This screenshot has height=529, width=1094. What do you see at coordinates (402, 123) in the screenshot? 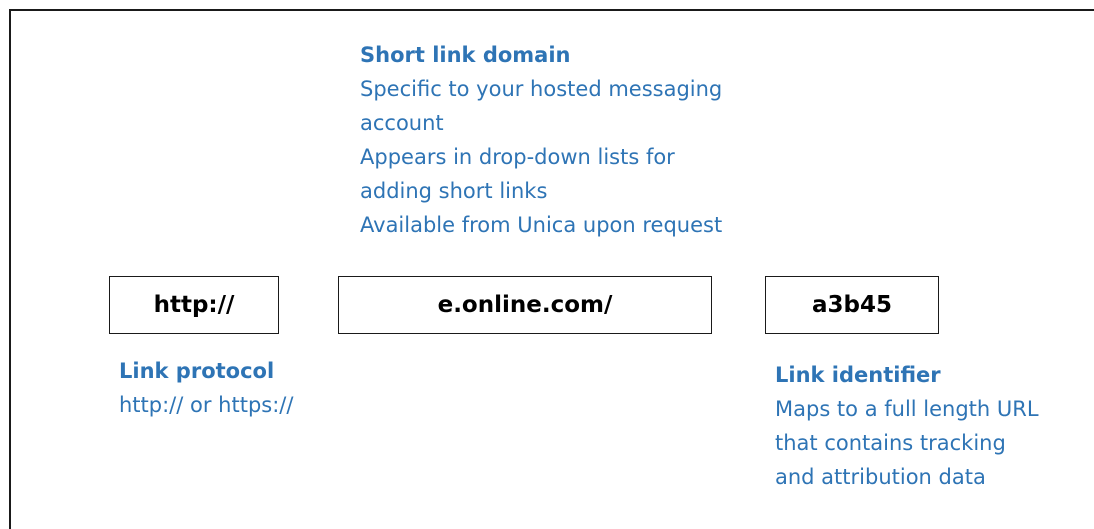
I see `domain-annotation-line: account` at bounding box center [402, 123].